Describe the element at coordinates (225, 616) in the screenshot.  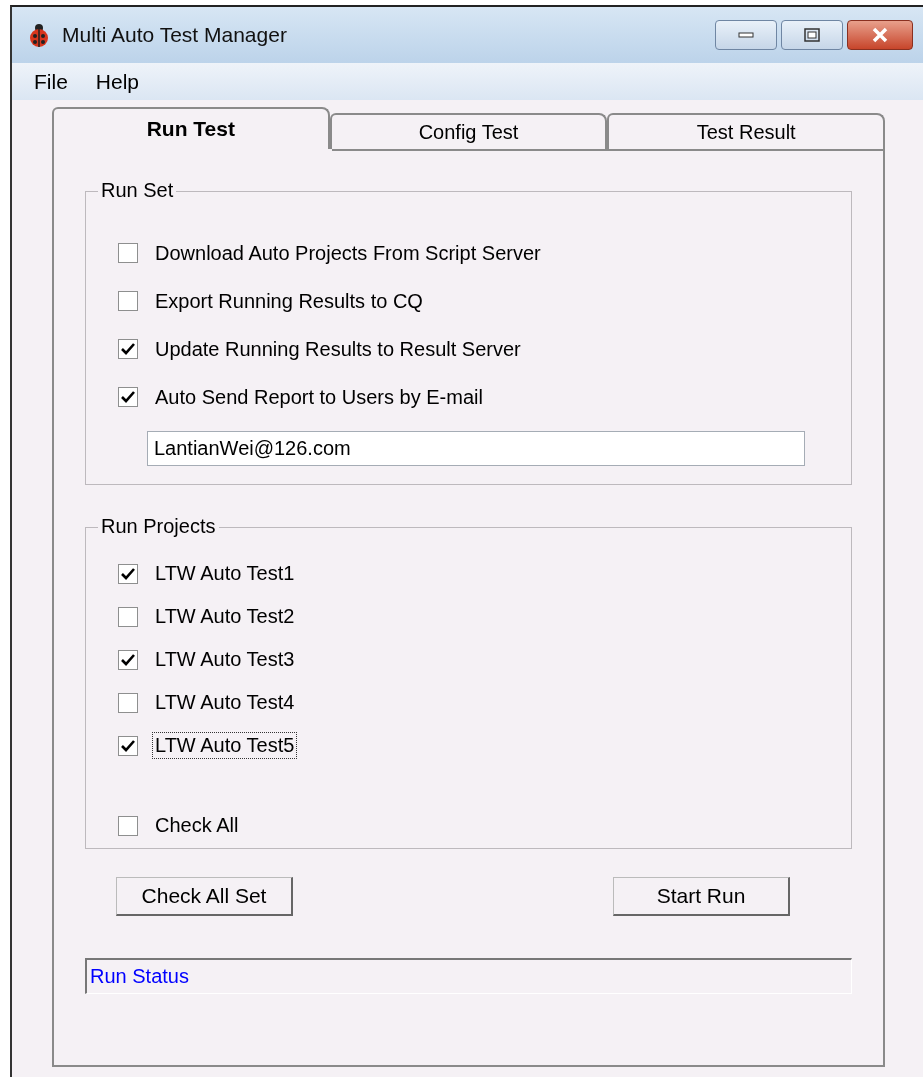
I see `checkbox-label: LTW Auto Test2` at that location.